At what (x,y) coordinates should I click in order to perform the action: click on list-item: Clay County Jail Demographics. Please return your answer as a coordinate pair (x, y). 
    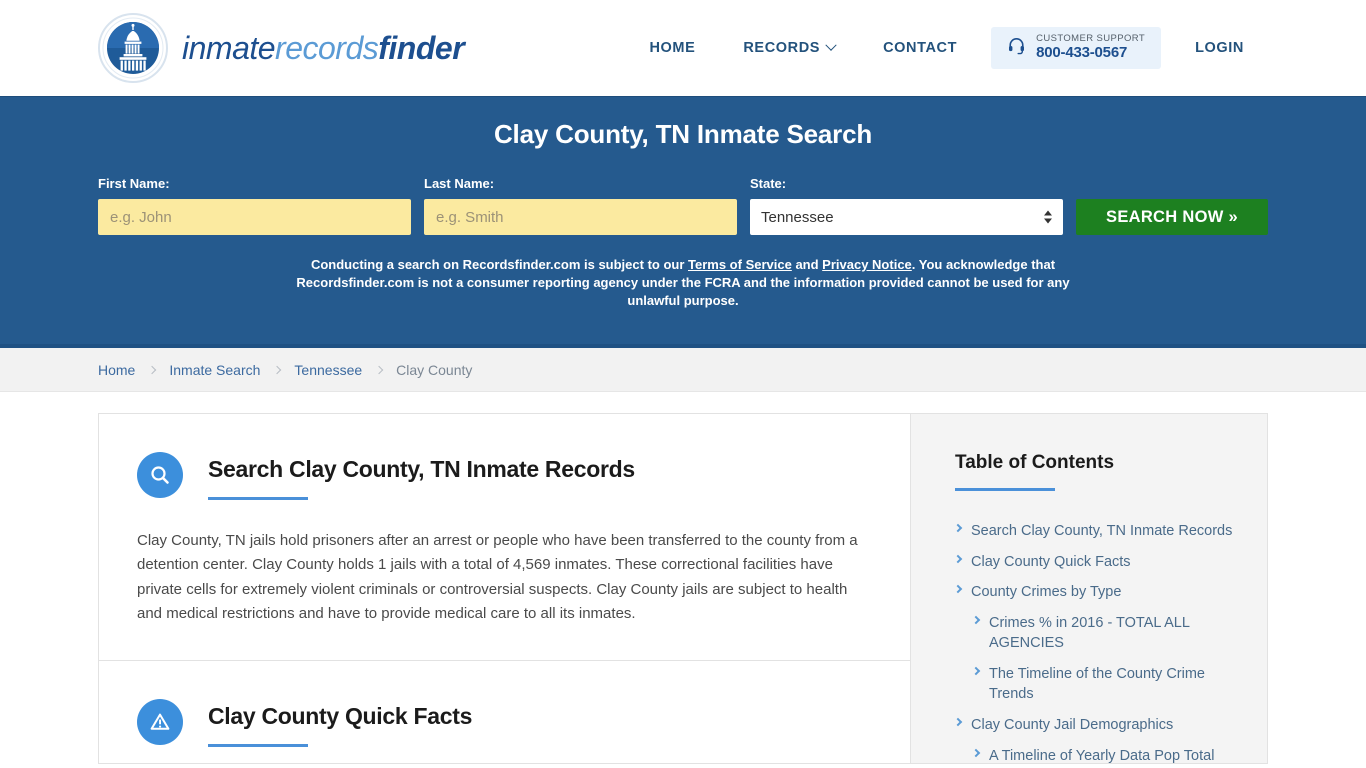
    Looking at the image, I should click on (1094, 725).